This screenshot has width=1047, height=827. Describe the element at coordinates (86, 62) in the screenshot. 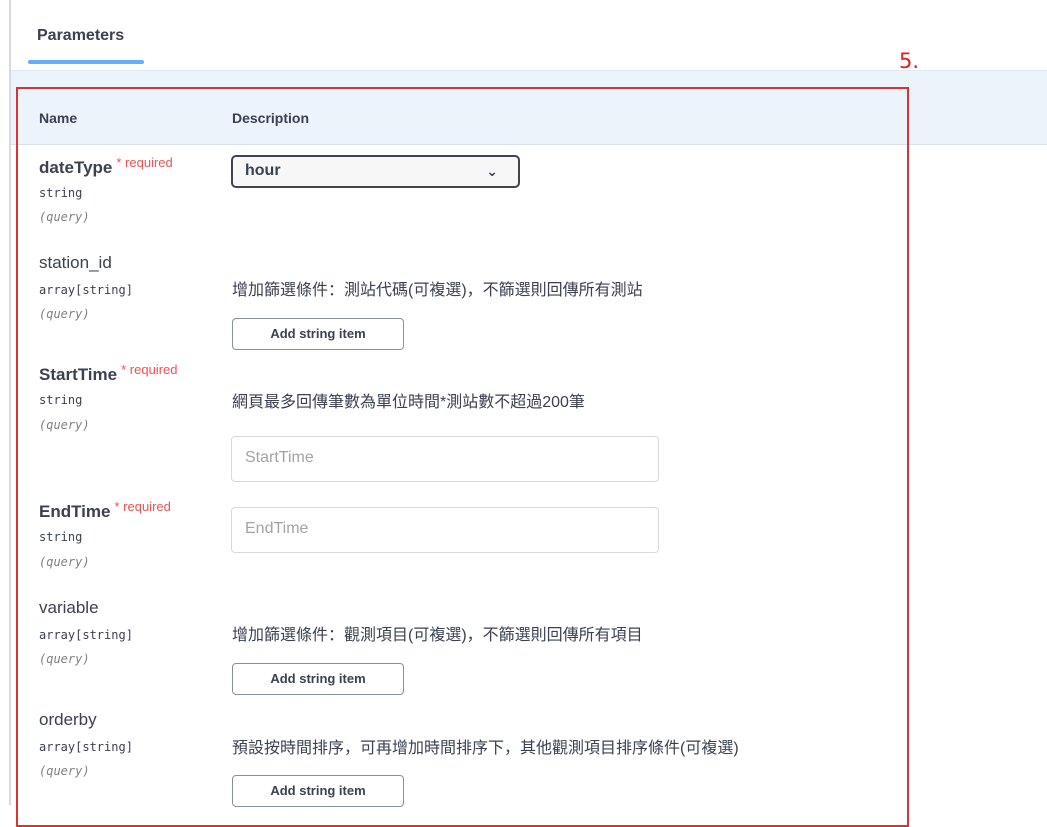

I see `tab-active-indicator` at that location.